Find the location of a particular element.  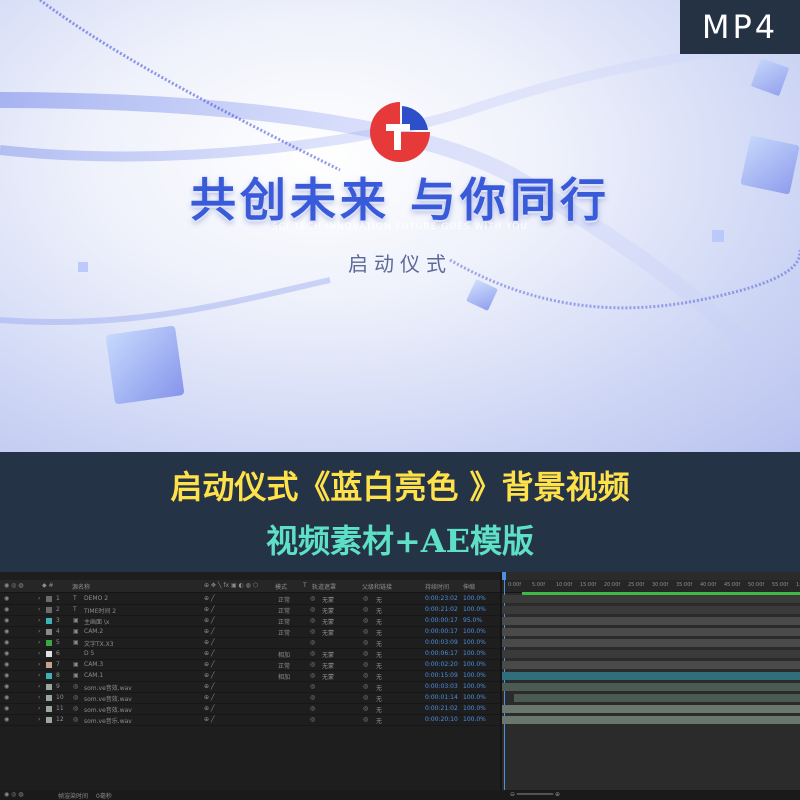

mode-header: 模式 is located at coordinates (281, 586).